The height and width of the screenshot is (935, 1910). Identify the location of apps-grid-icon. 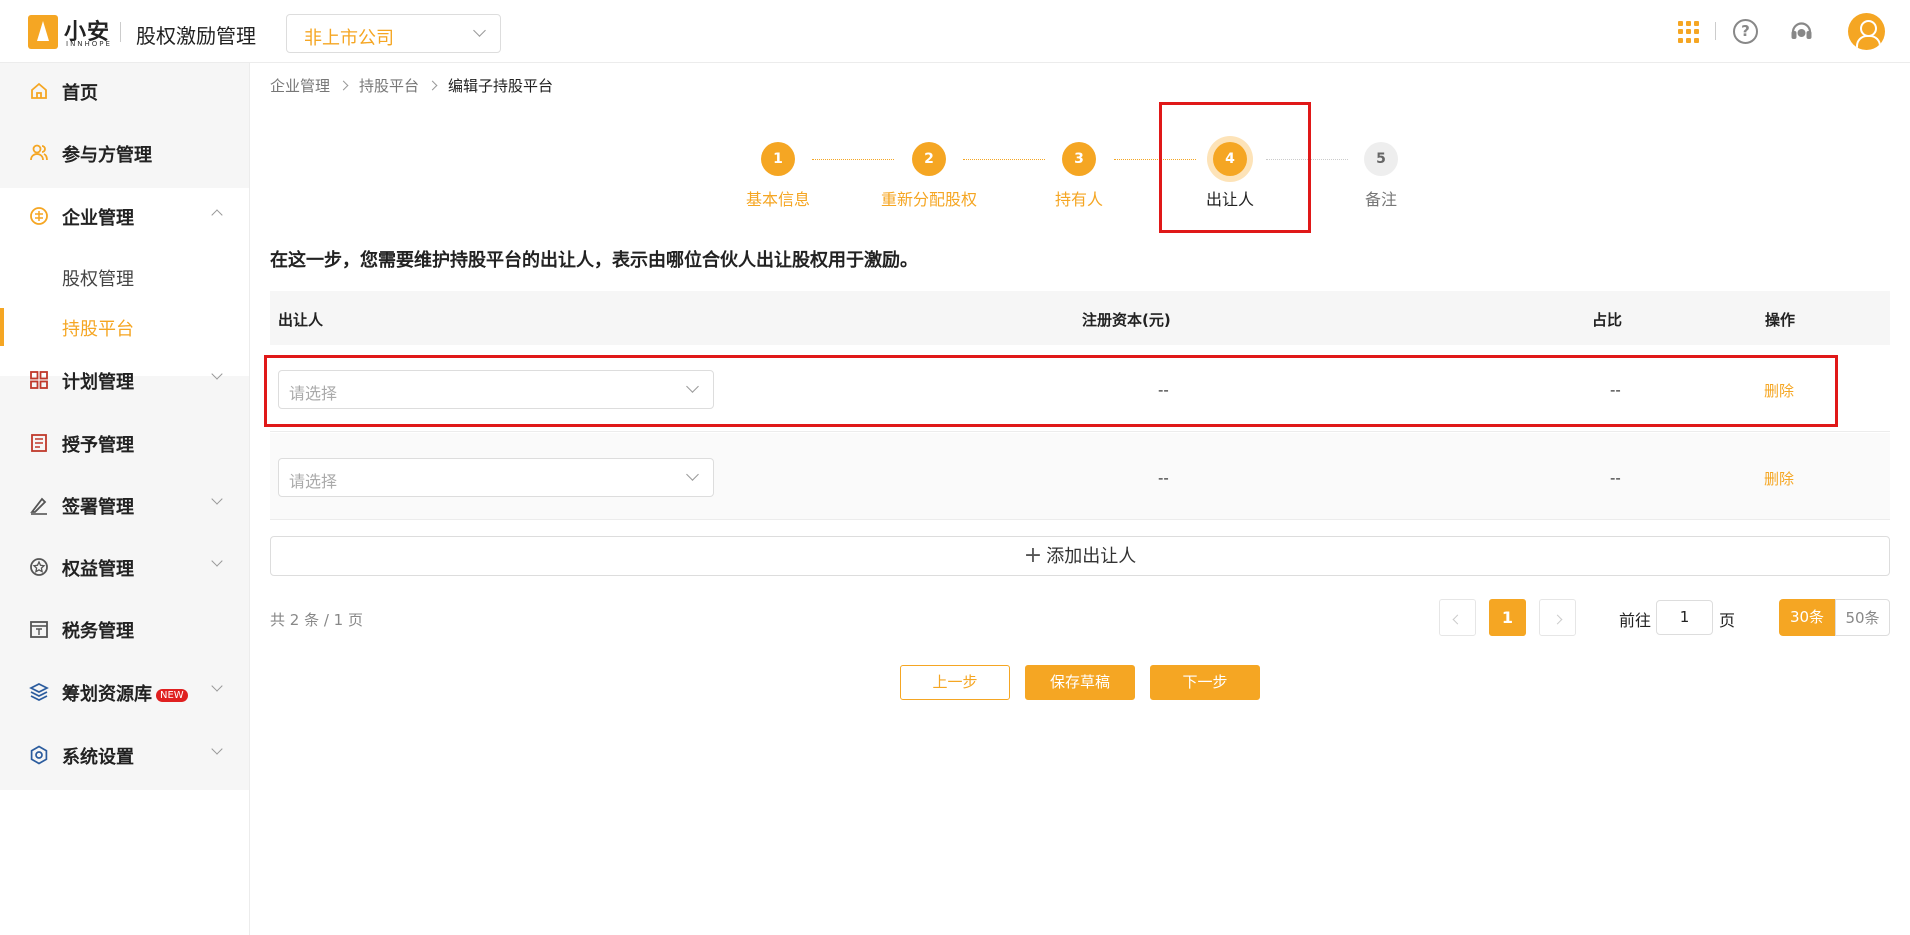
(1689, 32).